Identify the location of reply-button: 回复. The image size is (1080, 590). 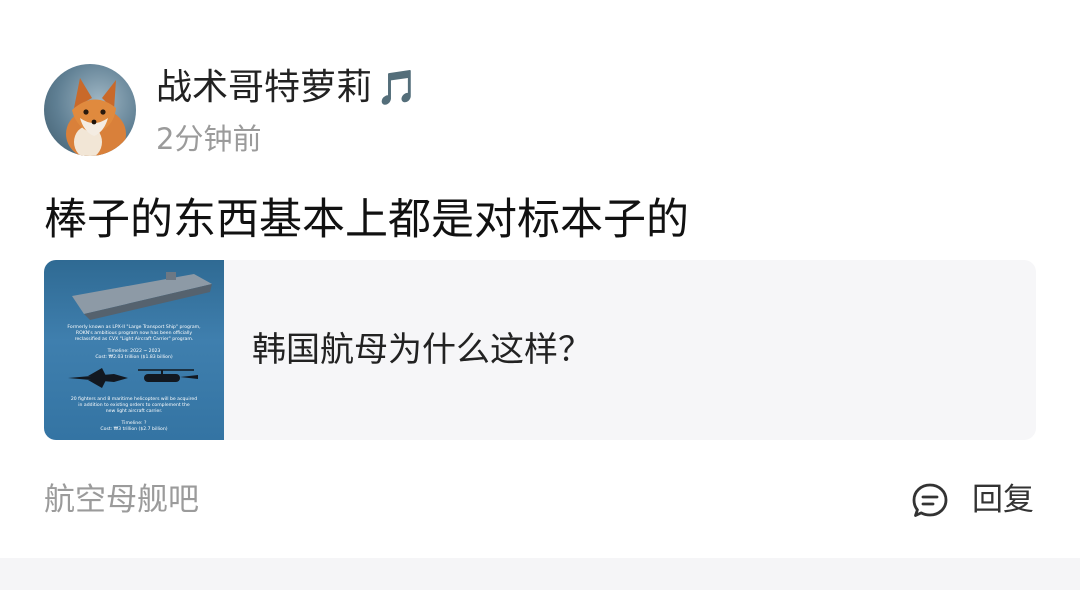
(972, 500).